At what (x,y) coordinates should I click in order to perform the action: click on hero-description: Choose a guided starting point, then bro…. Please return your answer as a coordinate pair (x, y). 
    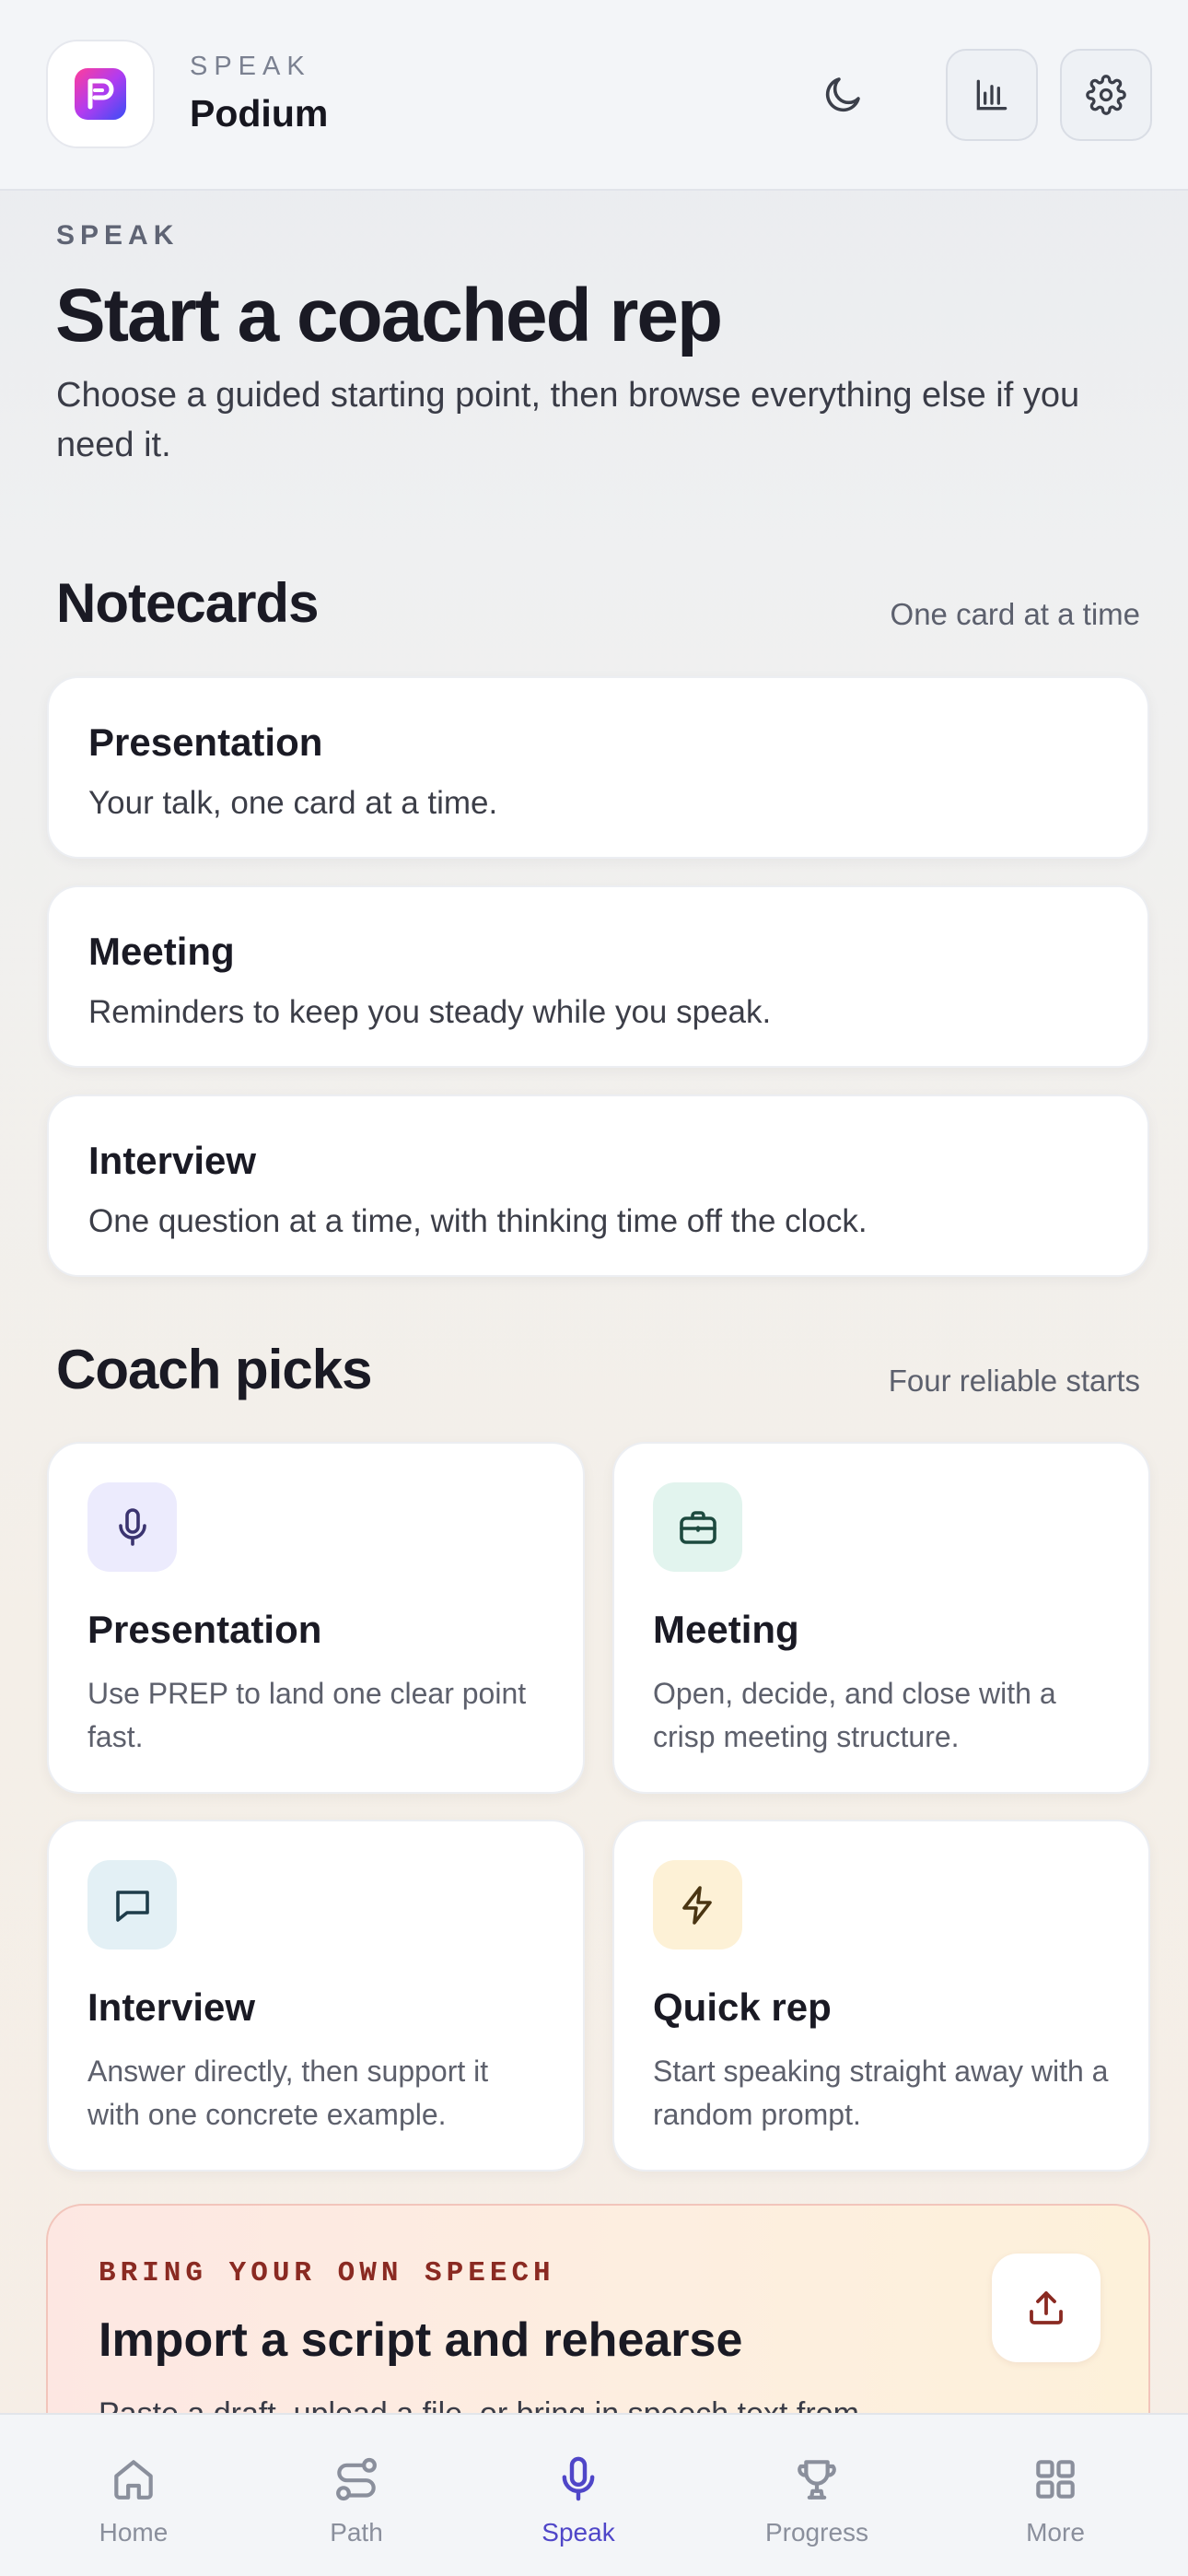
    Looking at the image, I should click on (568, 420).